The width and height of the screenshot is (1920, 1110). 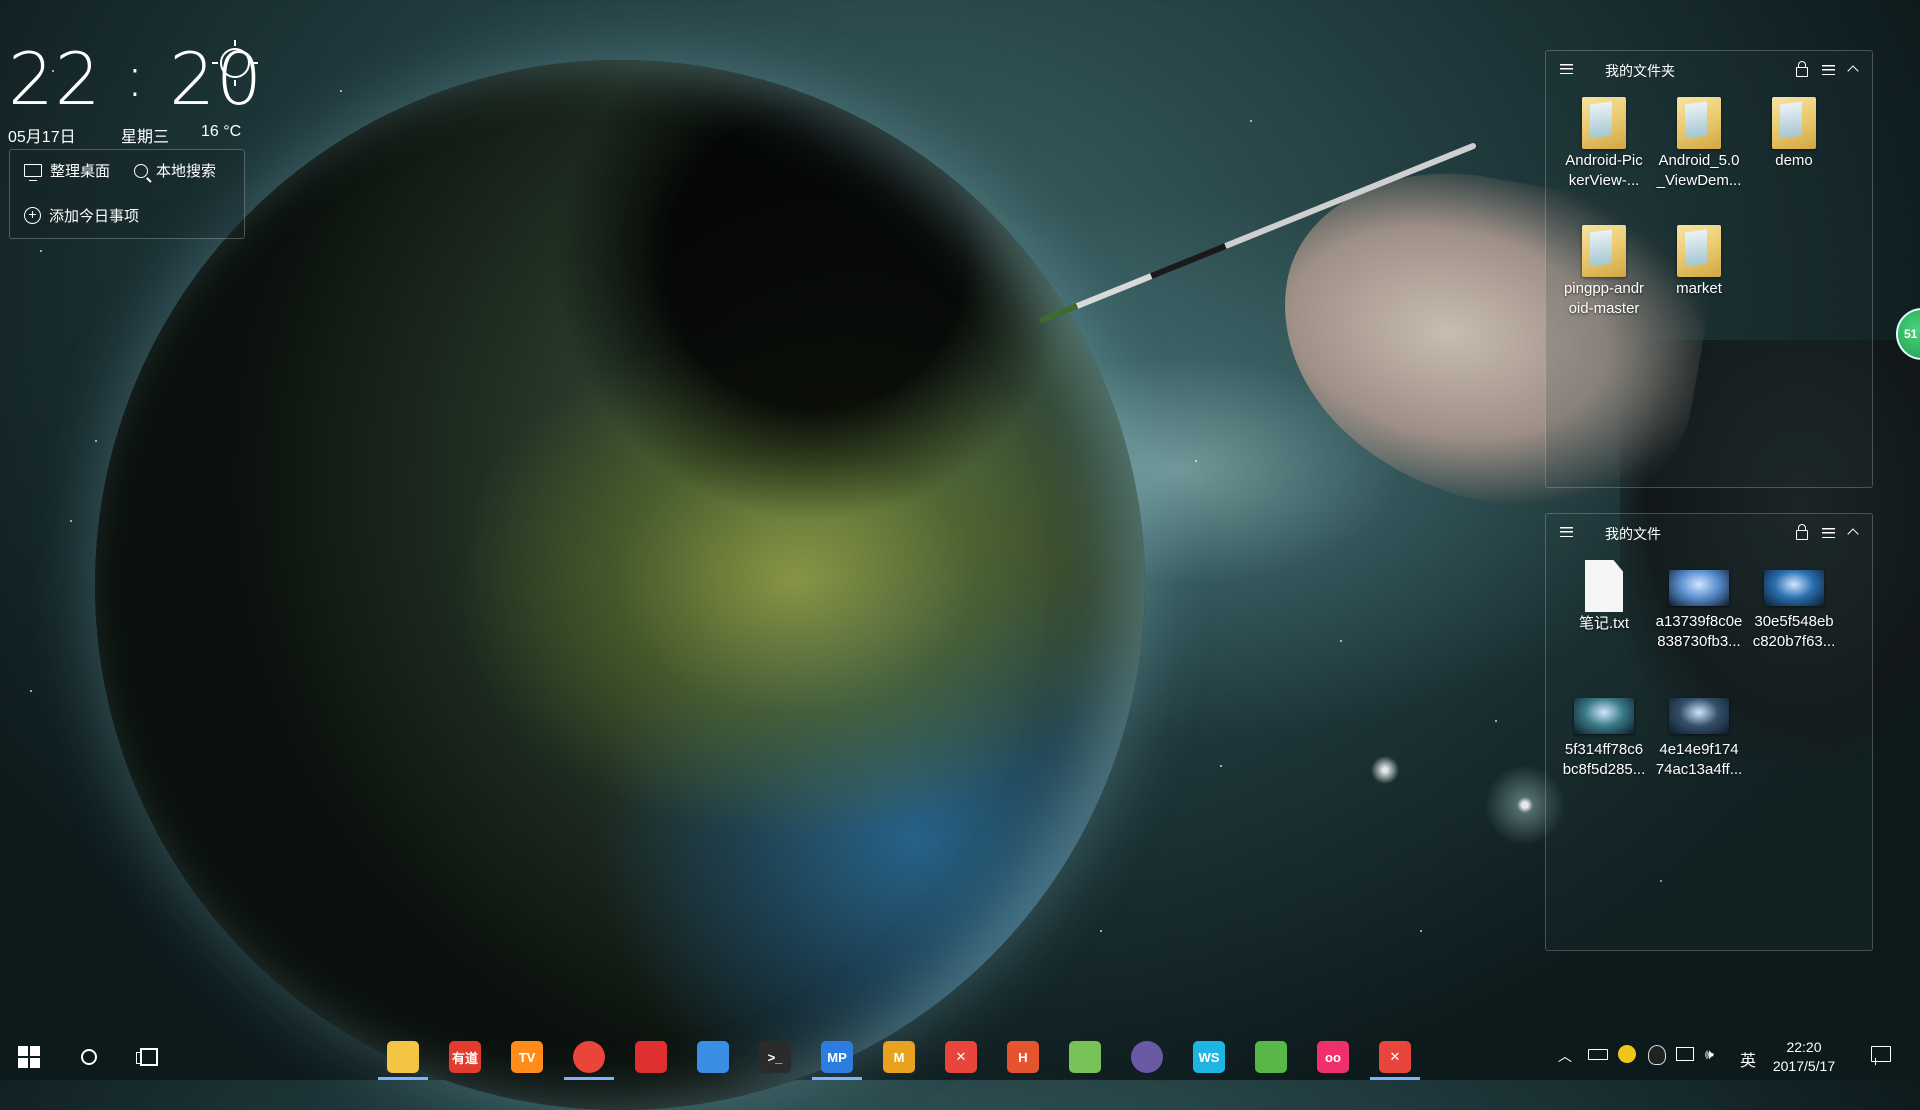 I want to click on fence-header: 我的文件, so click(x=1709, y=533).